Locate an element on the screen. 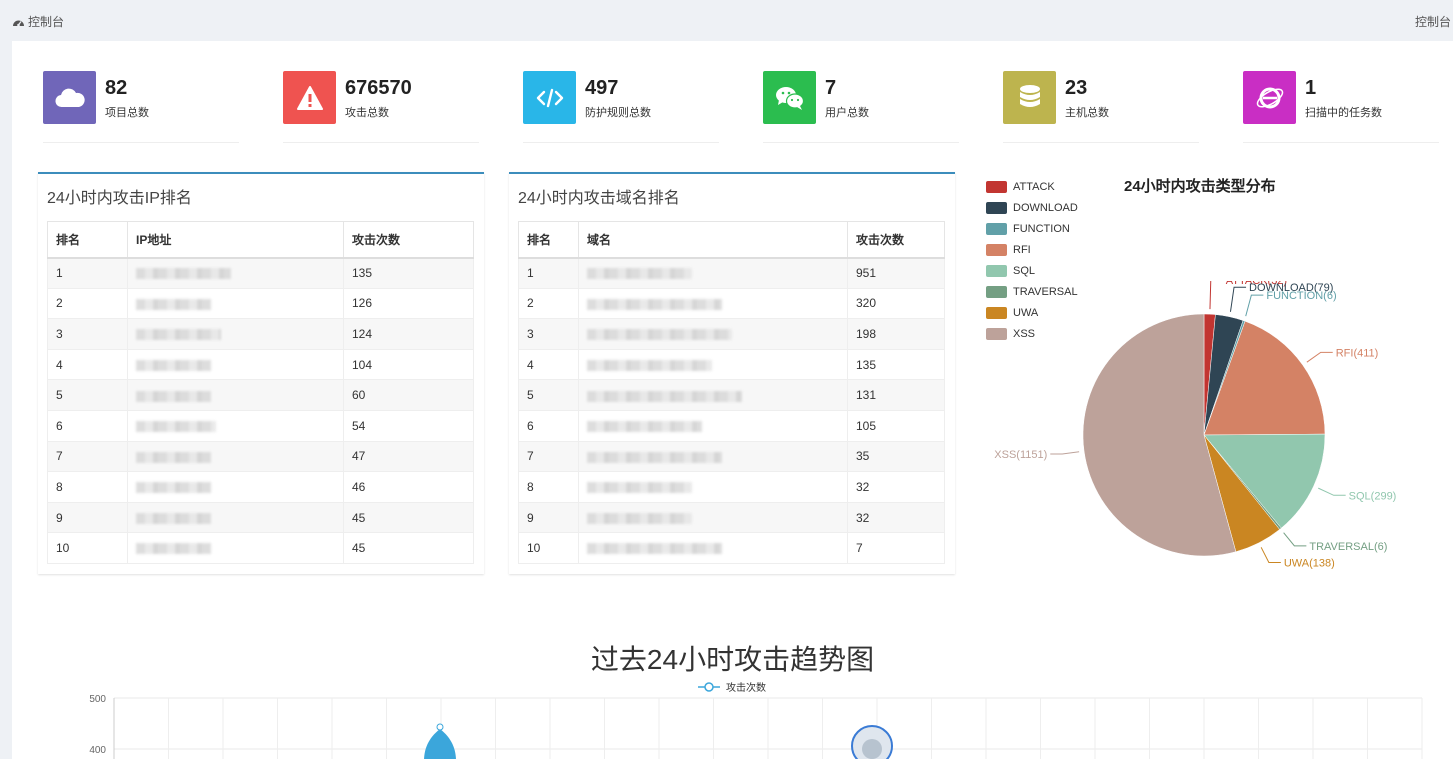 Image resolution: width=1453 pixels, height=759 pixels. table-row: 10 7 is located at coordinates (731, 548).